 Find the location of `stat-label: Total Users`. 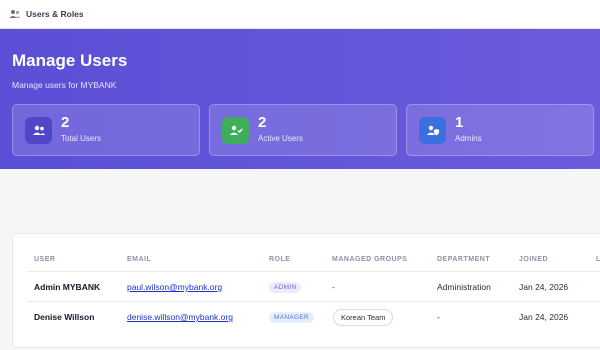

stat-label: Total Users is located at coordinates (81, 138).